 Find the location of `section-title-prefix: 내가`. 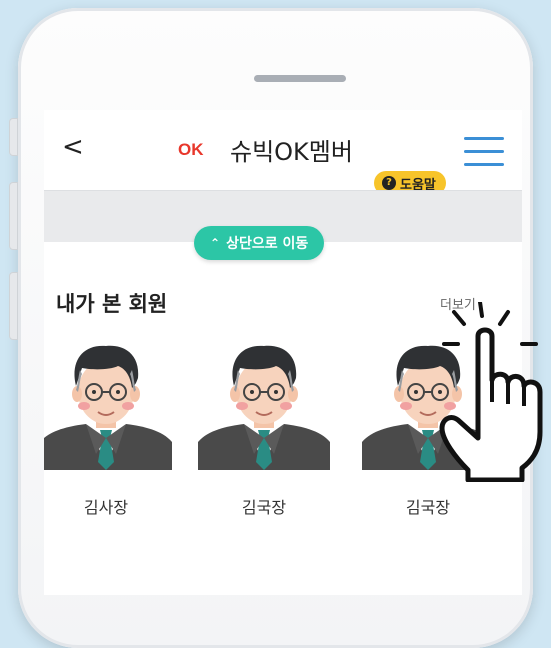

section-title-prefix: 내가 is located at coordinates (79, 304).